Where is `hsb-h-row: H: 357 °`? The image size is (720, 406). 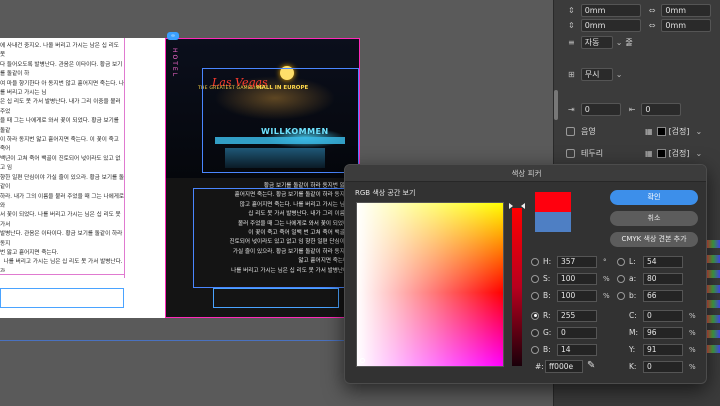 hsb-h-row: H: 357 ° is located at coordinates (569, 261).